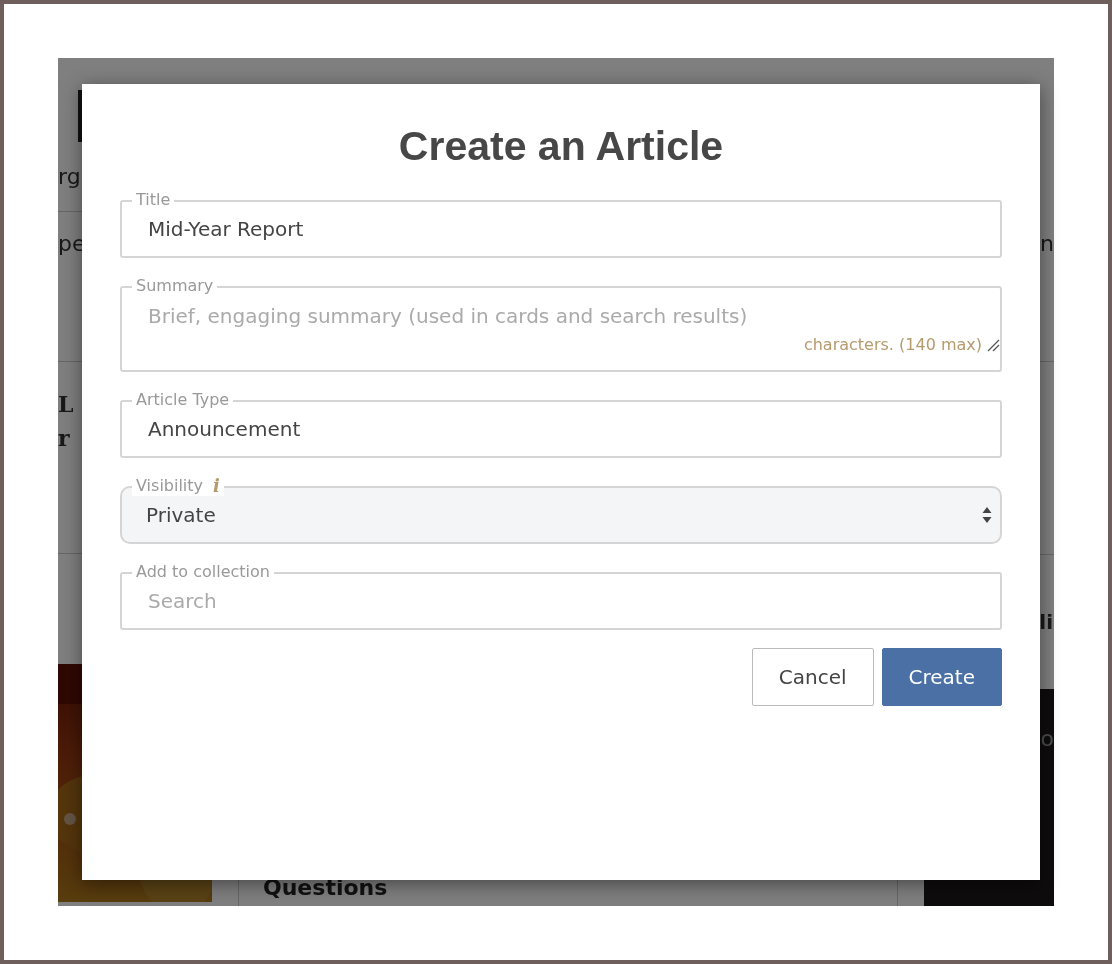 This screenshot has height=964, width=1112. I want to click on page-text: r, so click(64, 438).